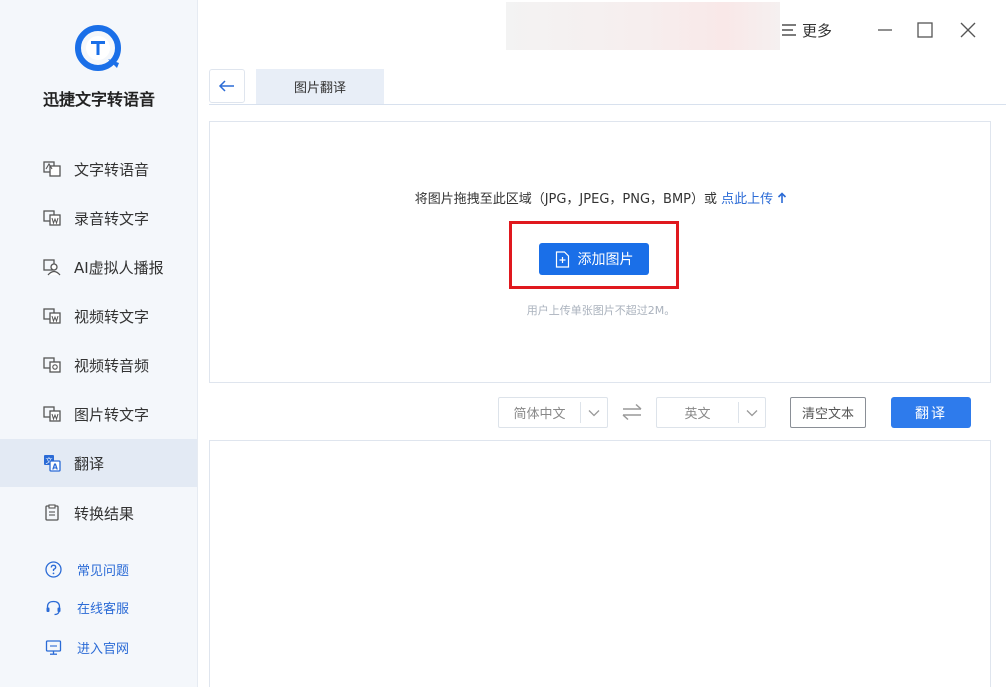 This screenshot has height=687, width=1006. I want to click on help-item-label: 进入官网, so click(103, 649).